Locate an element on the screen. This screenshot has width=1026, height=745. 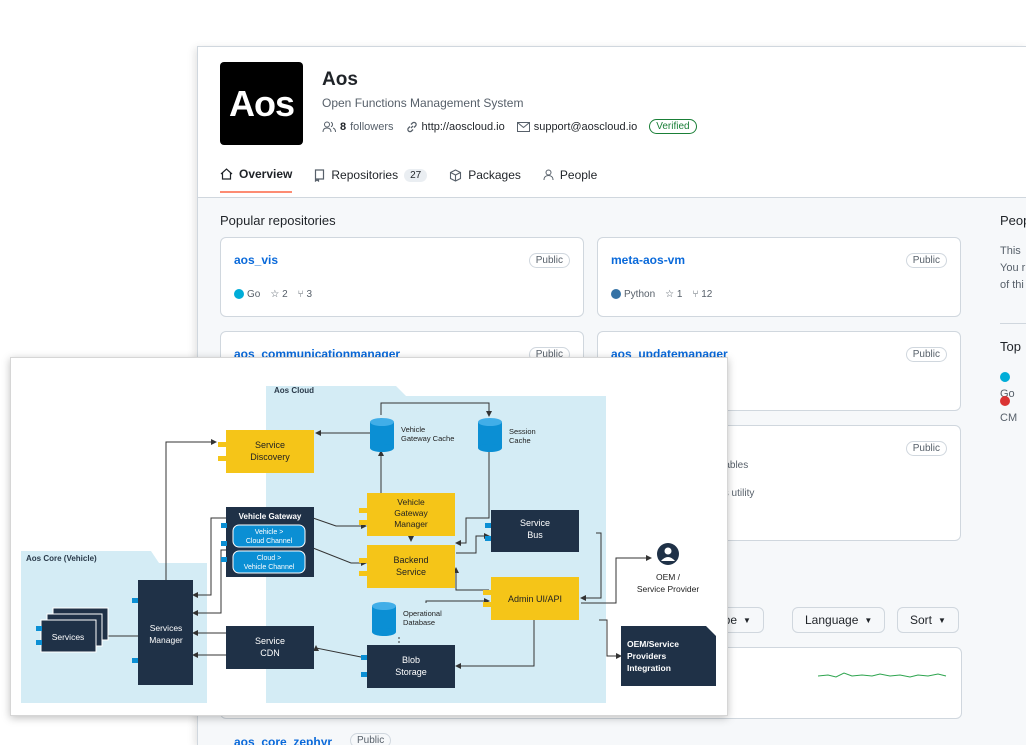
aos-core-label: Aos Core (Vehicle) is located at coordinates (61, 558).